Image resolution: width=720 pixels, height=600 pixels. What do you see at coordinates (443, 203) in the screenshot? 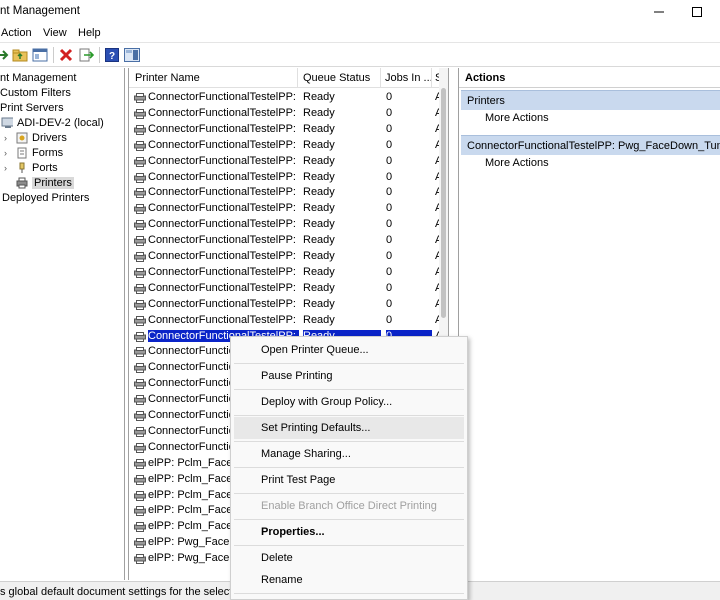
I see `scrollbar-thumb` at bounding box center [443, 203].